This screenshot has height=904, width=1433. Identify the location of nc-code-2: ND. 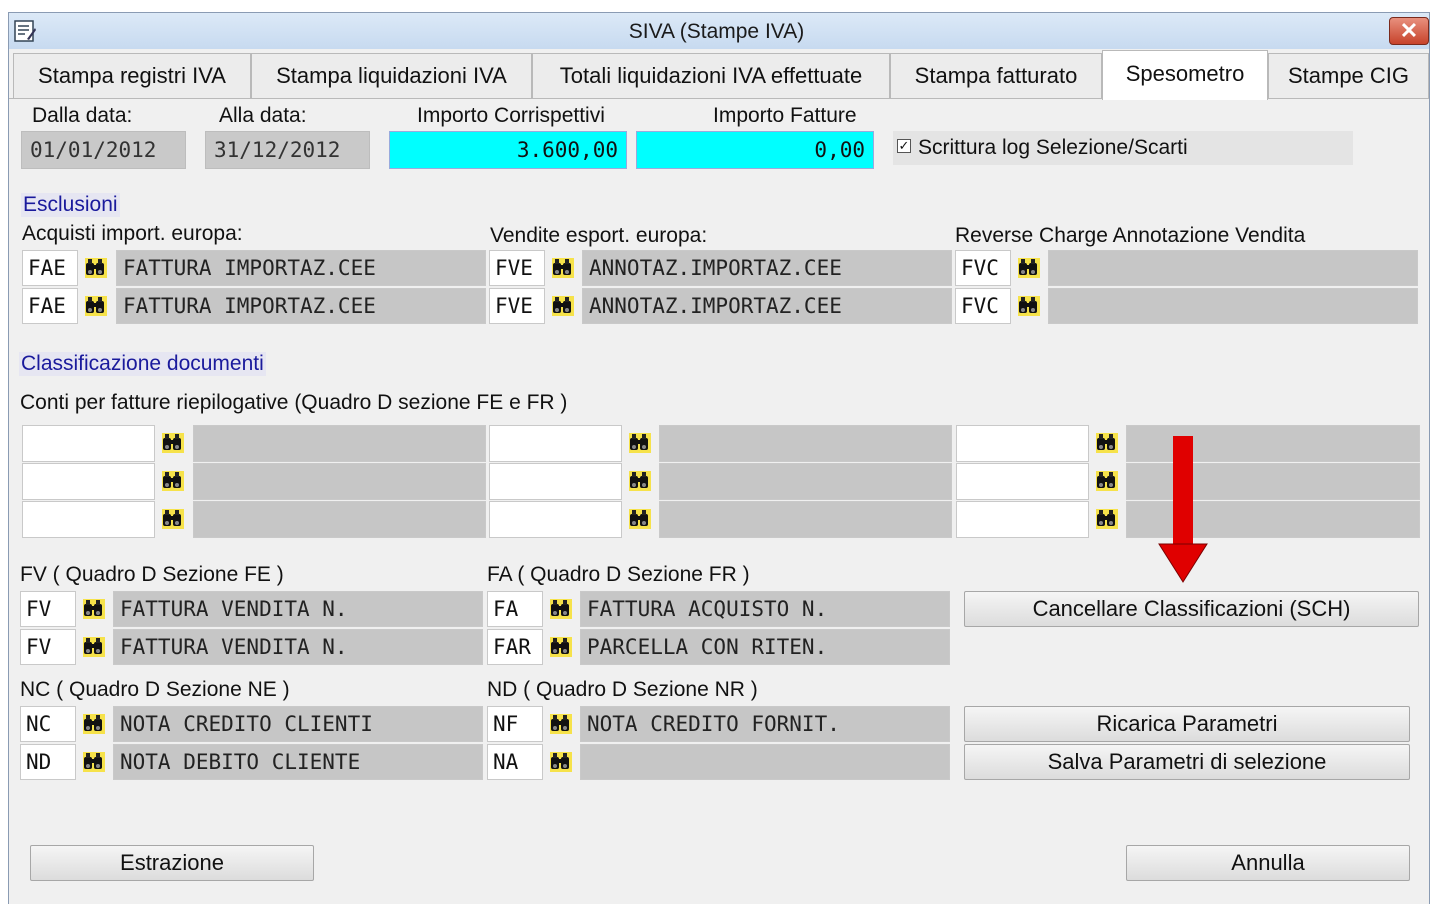
(48, 762).